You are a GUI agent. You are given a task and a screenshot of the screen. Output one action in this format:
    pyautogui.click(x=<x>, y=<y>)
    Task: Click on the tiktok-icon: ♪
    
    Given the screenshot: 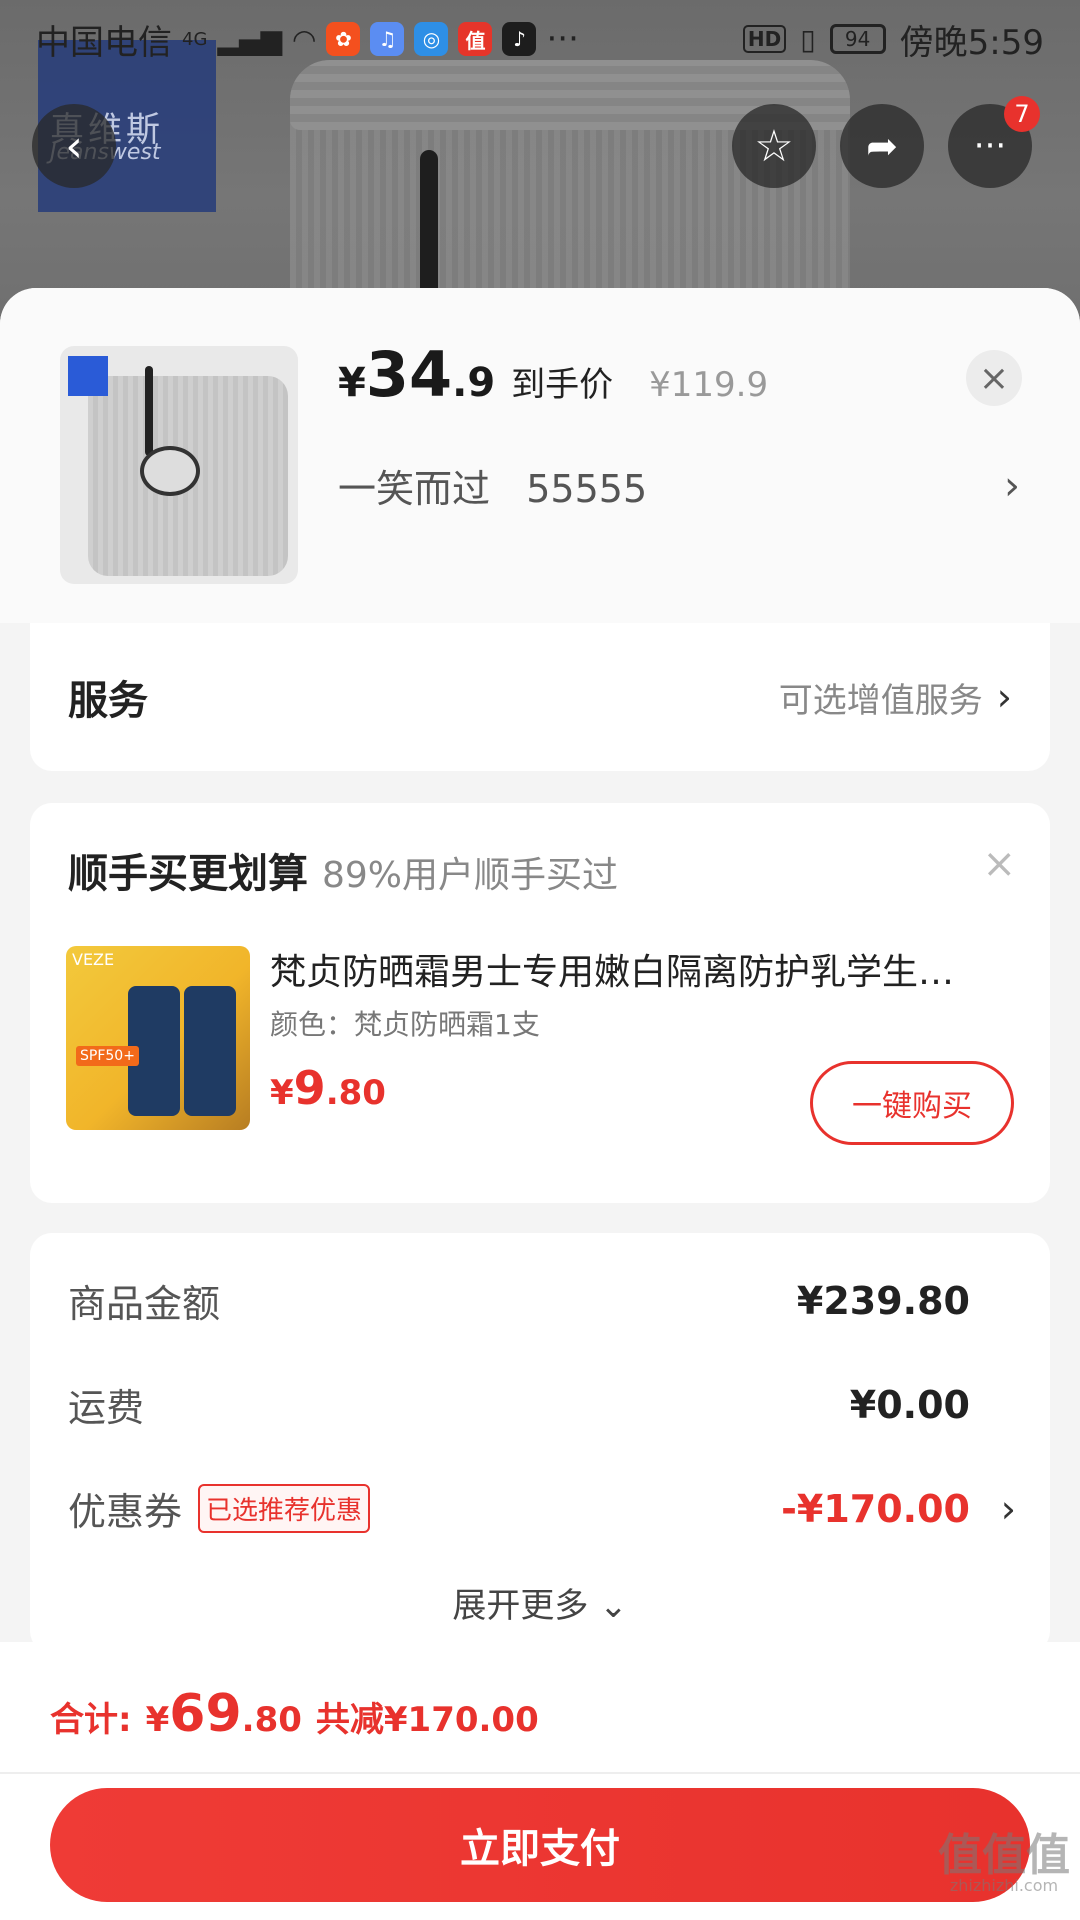 What is the action you would take?
    pyautogui.click(x=519, y=39)
    